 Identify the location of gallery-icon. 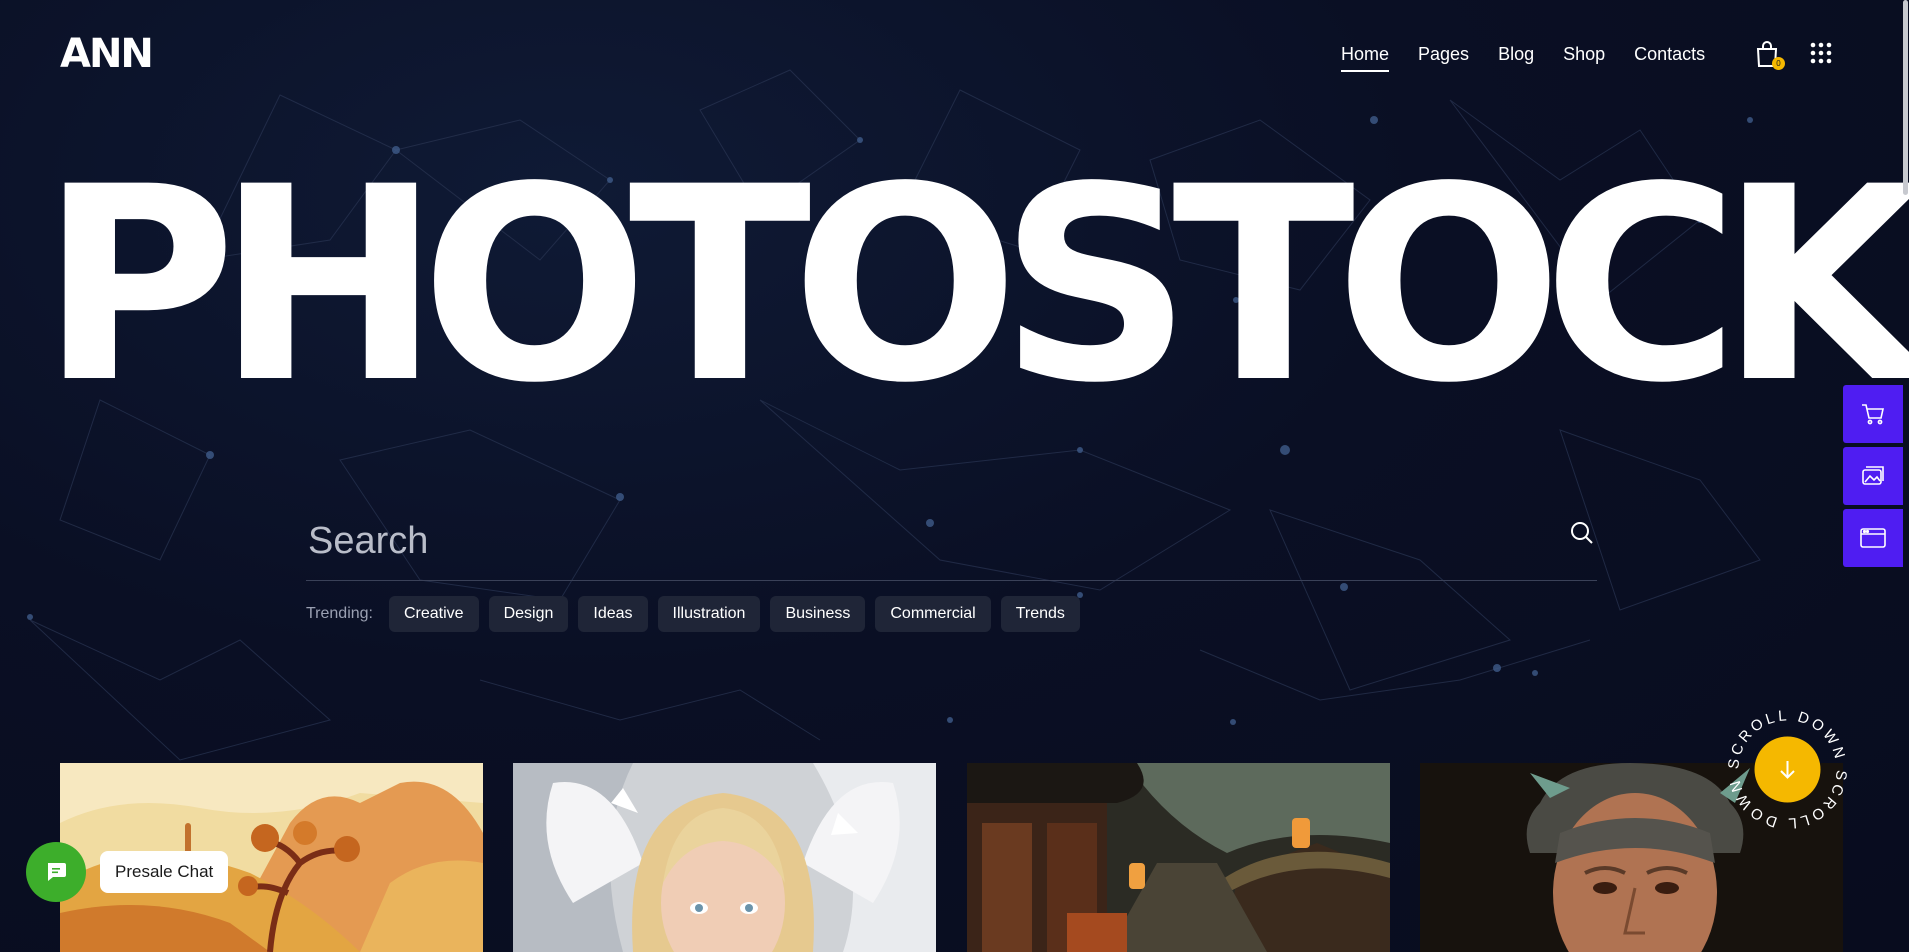
(1873, 475).